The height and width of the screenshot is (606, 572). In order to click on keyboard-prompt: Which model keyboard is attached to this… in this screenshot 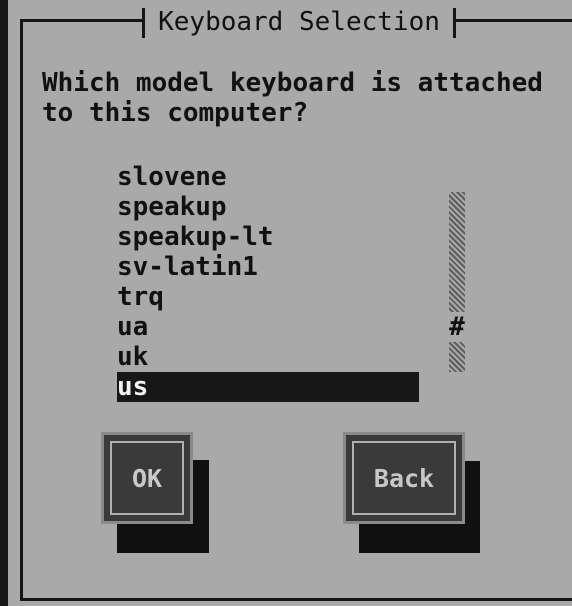, I will do `click(292, 98)`.